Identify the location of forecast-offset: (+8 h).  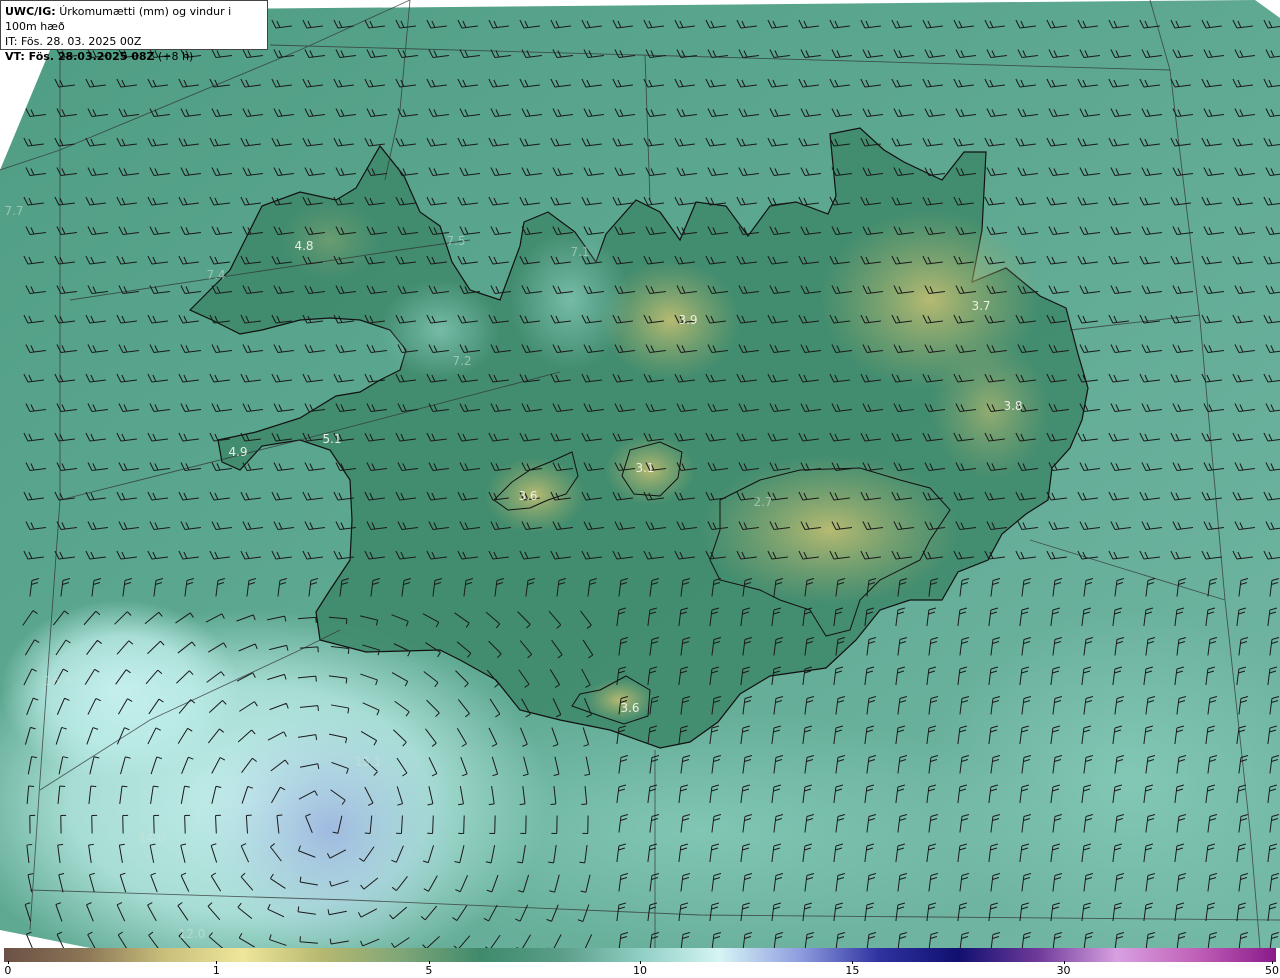
(176, 56).